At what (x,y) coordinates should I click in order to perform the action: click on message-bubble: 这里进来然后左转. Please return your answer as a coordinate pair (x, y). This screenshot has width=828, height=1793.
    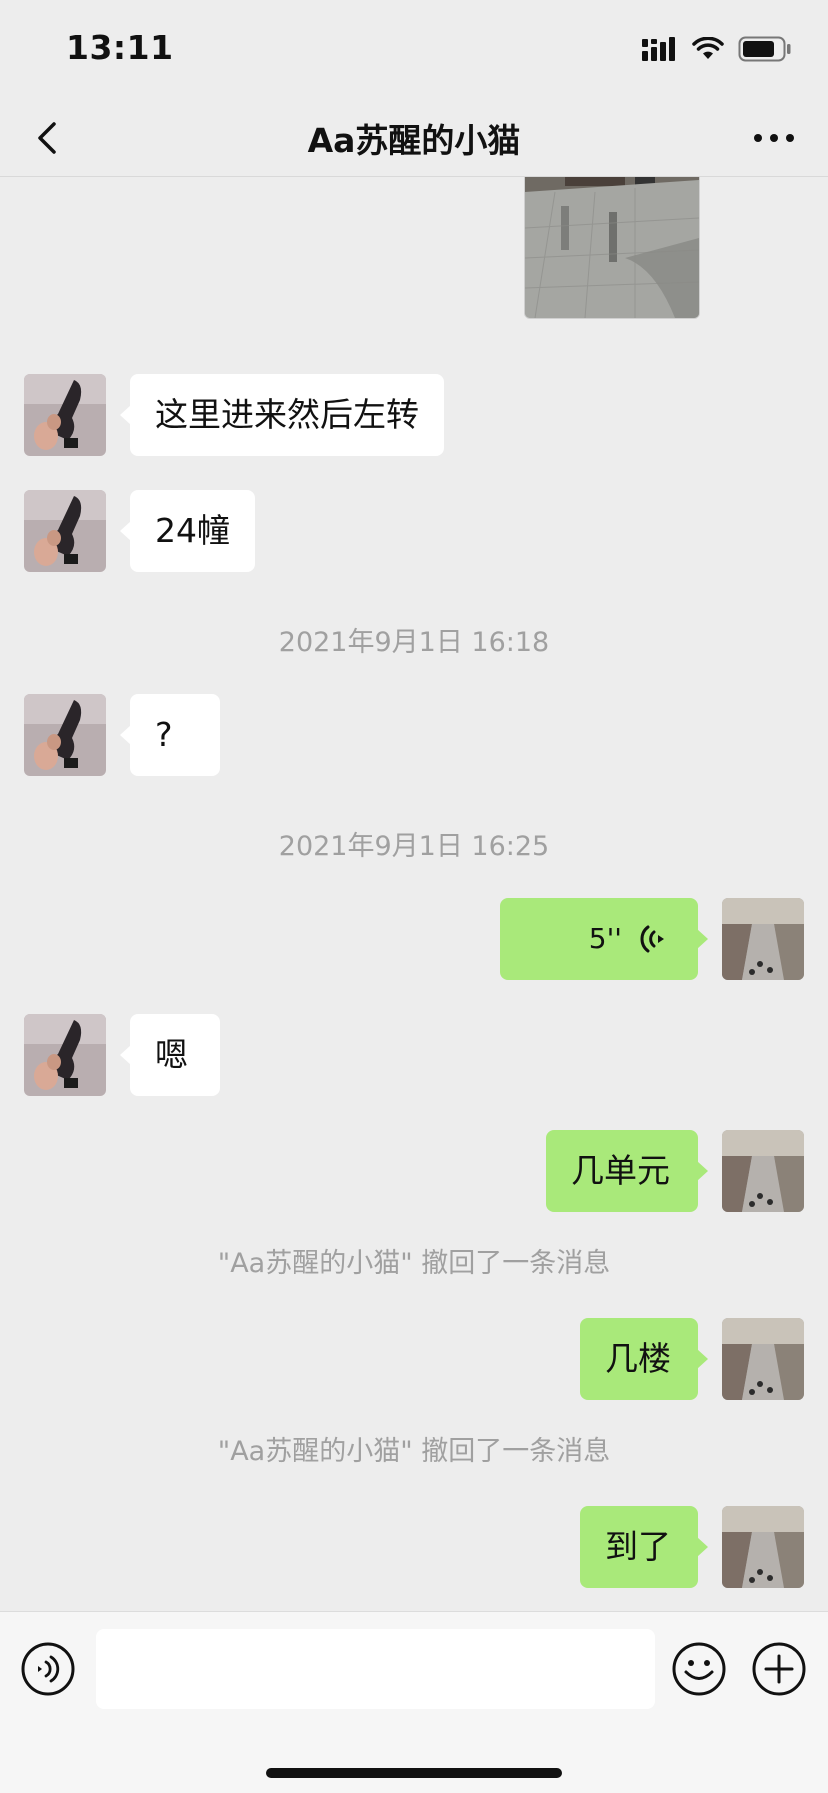
    Looking at the image, I should click on (282, 415).